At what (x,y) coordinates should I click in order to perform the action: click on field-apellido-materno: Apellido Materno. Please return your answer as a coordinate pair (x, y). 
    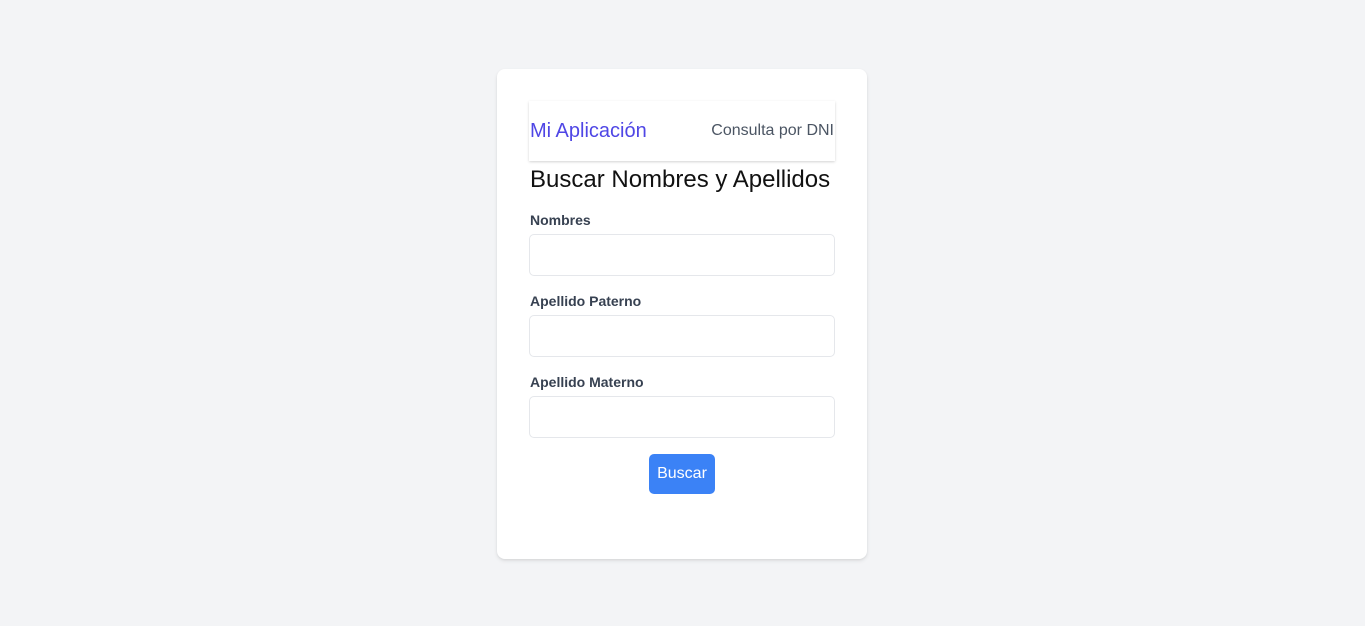
    Looking at the image, I should click on (682, 406).